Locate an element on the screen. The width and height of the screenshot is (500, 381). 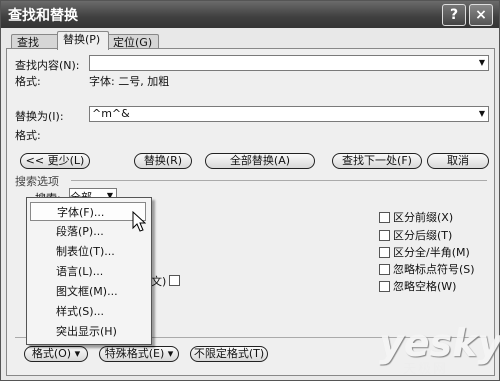
option-prefix-label: 区分前缀(X) is located at coordinates (423, 217).